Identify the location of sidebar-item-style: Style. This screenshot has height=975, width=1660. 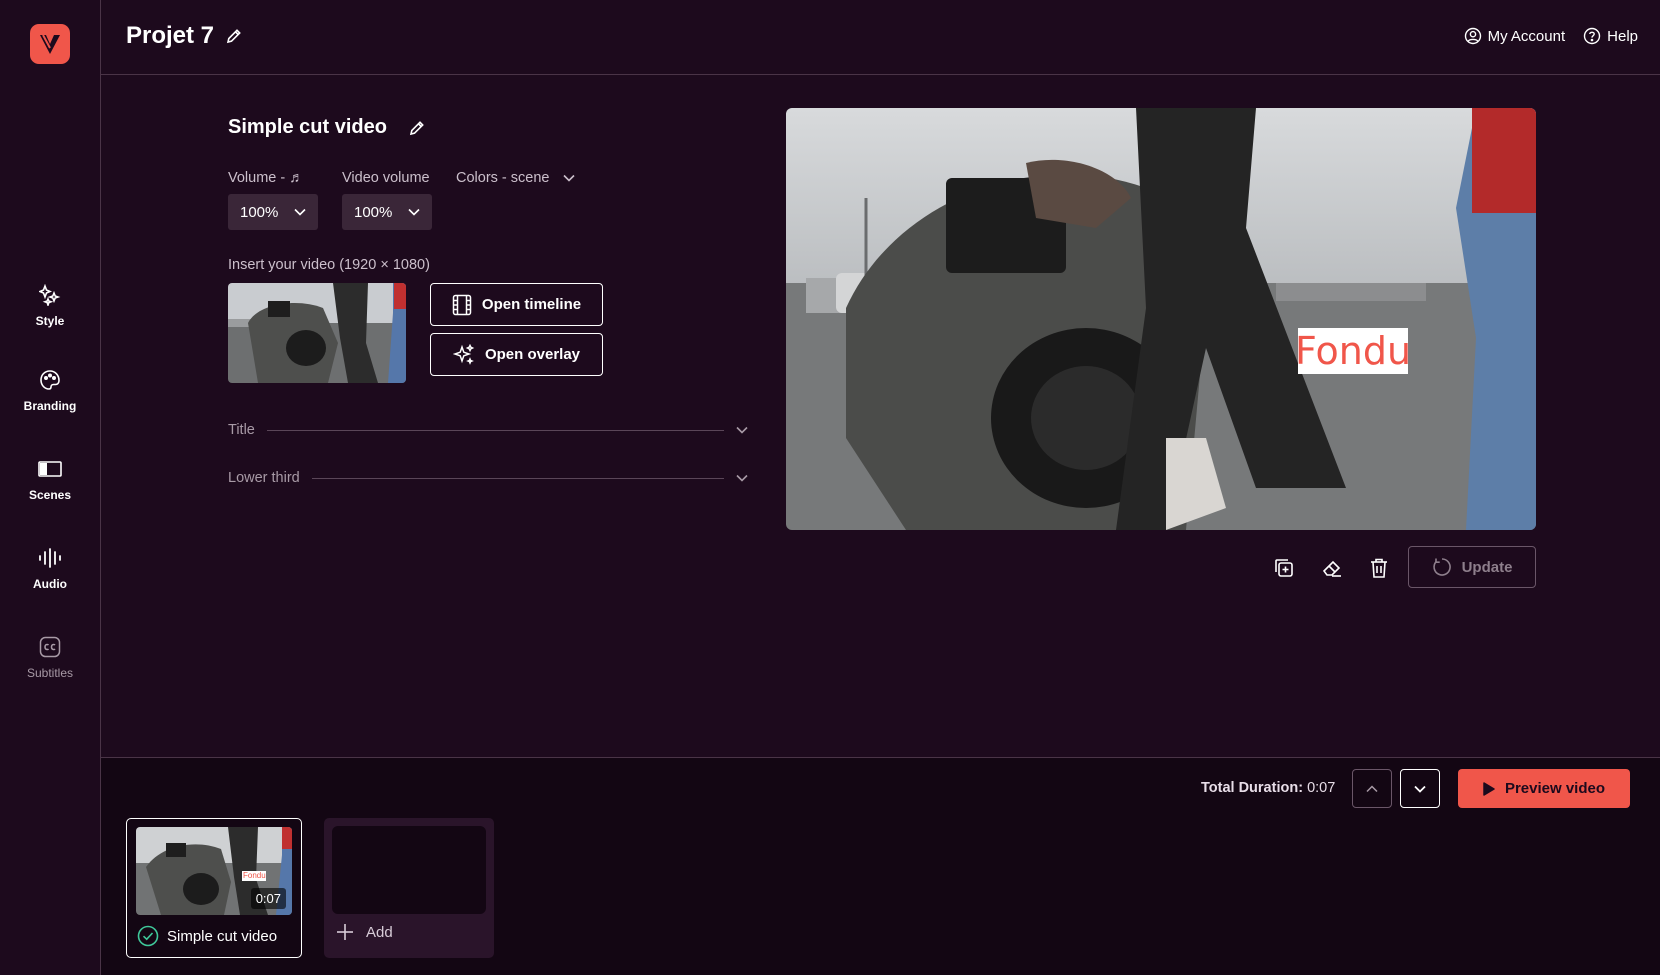
(50, 313).